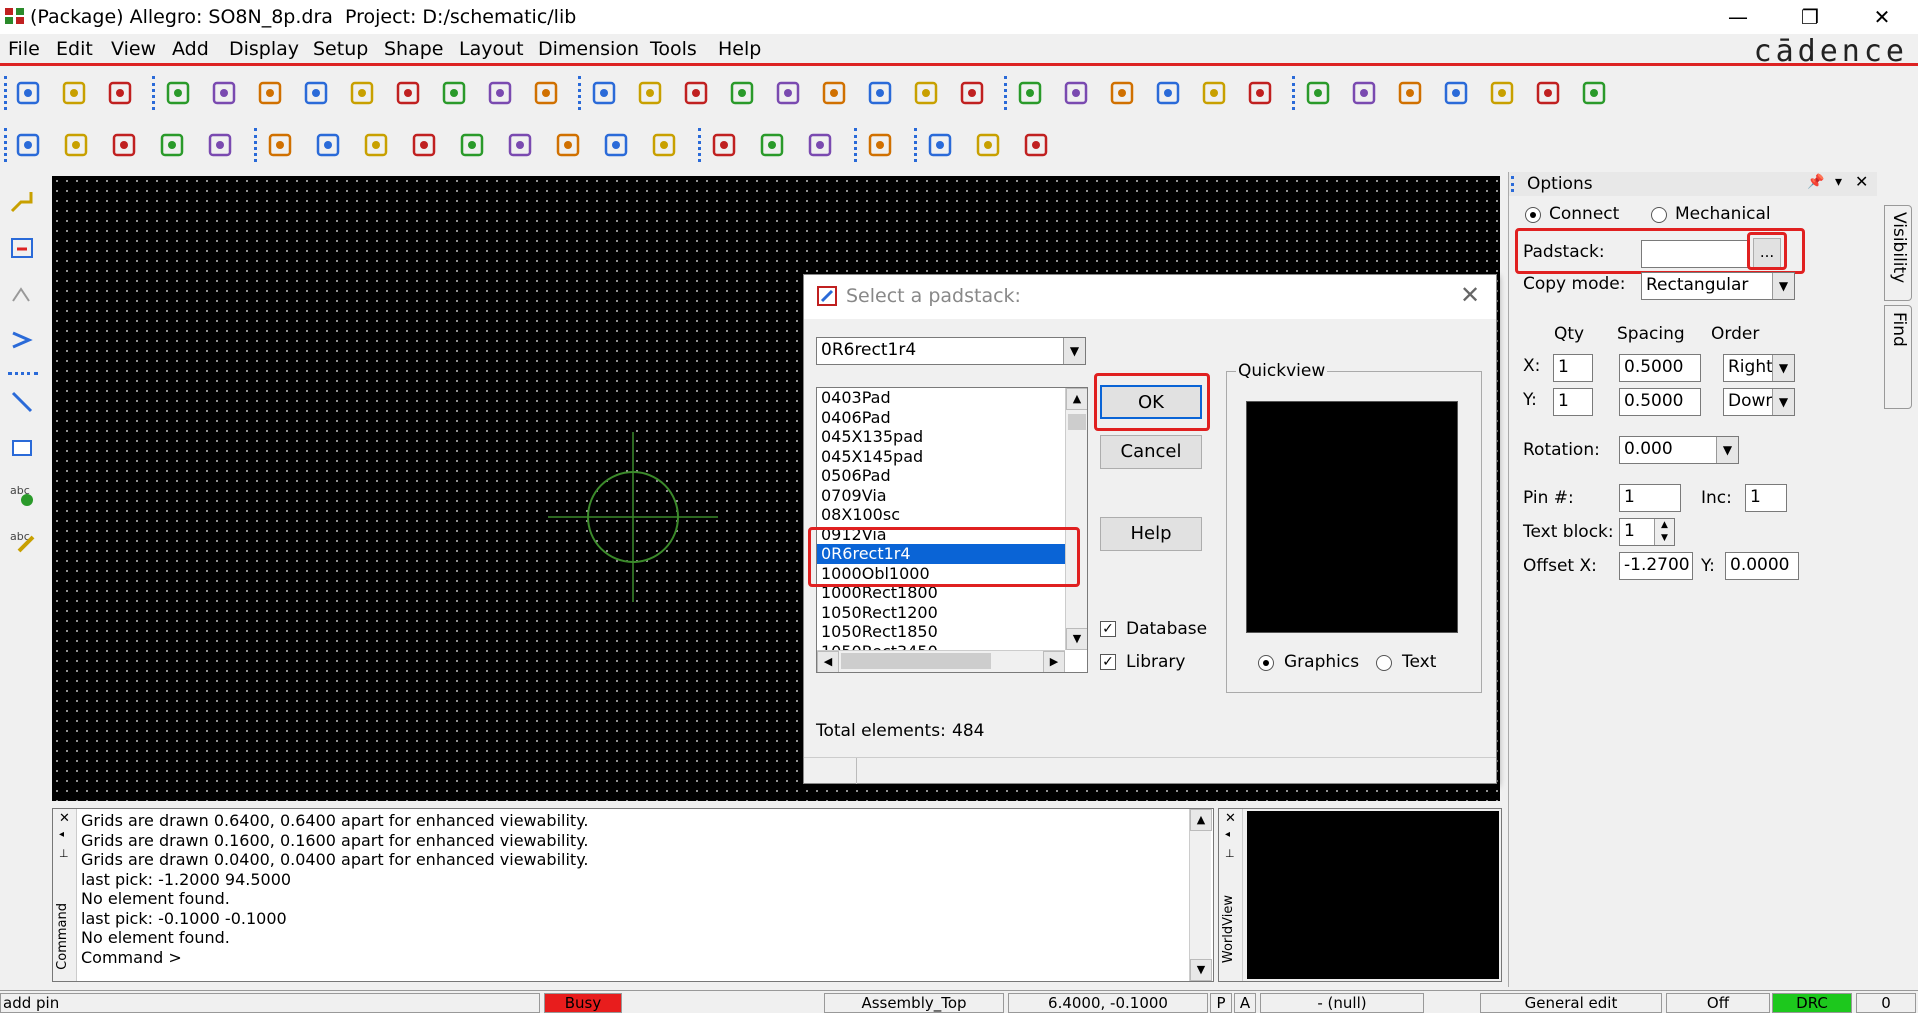  Describe the element at coordinates (941, 515) in the screenshot. I see `list-item: 08X100sc` at that location.